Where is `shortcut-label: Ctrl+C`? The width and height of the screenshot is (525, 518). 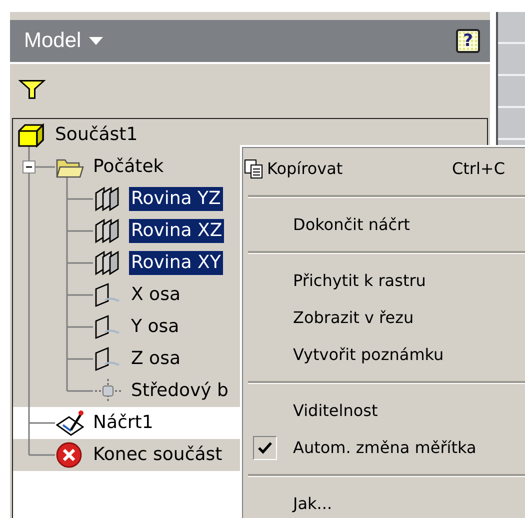
shortcut-label: Ctrl+C is located at coordinates (479, 168).